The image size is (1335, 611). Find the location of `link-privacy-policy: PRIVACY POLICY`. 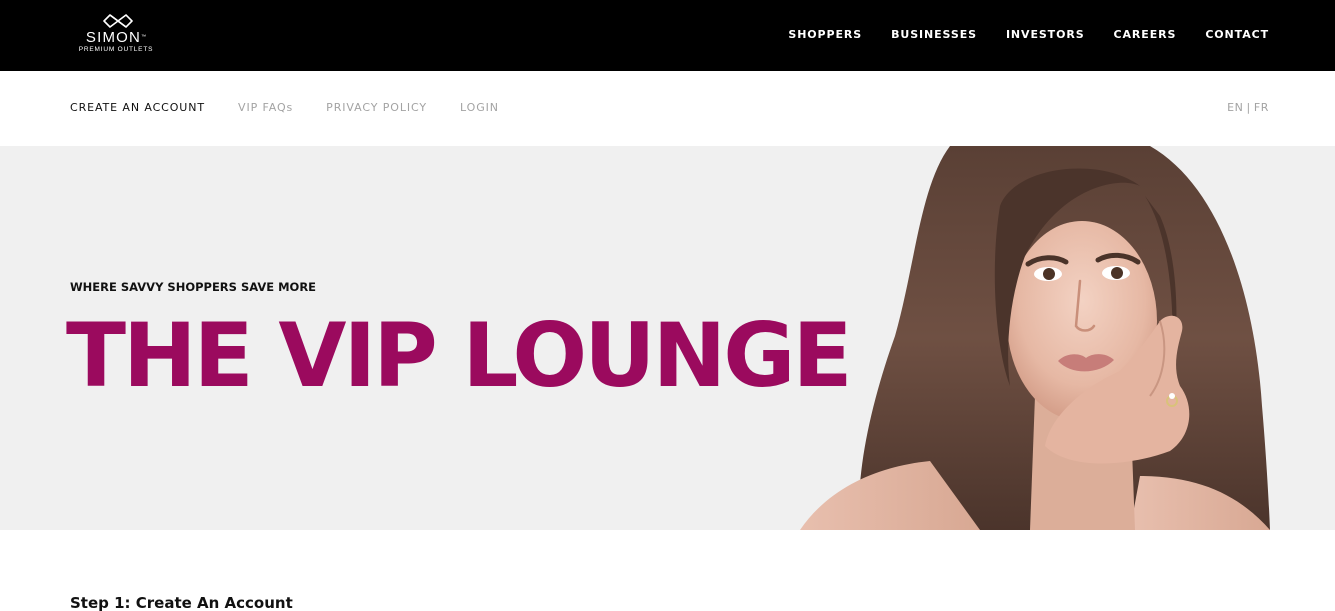

link-privacy-policy: PRIVACY POLICY is located at coordinates (376, 108).